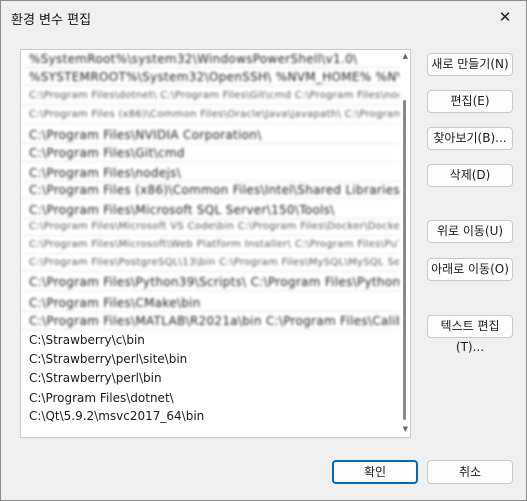  Describe the element at coordinates (470, 472) in the screenshot. I see `cancel-button: 취소` at that location.